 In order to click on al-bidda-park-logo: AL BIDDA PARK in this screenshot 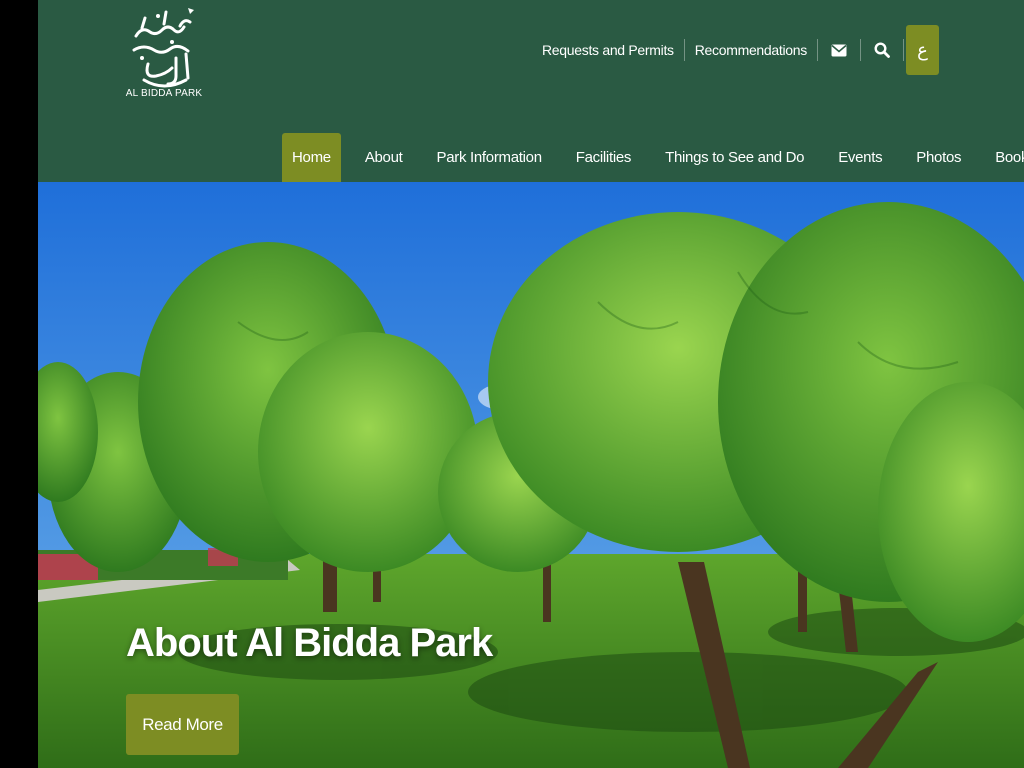, I will do `click(164, 61)`.